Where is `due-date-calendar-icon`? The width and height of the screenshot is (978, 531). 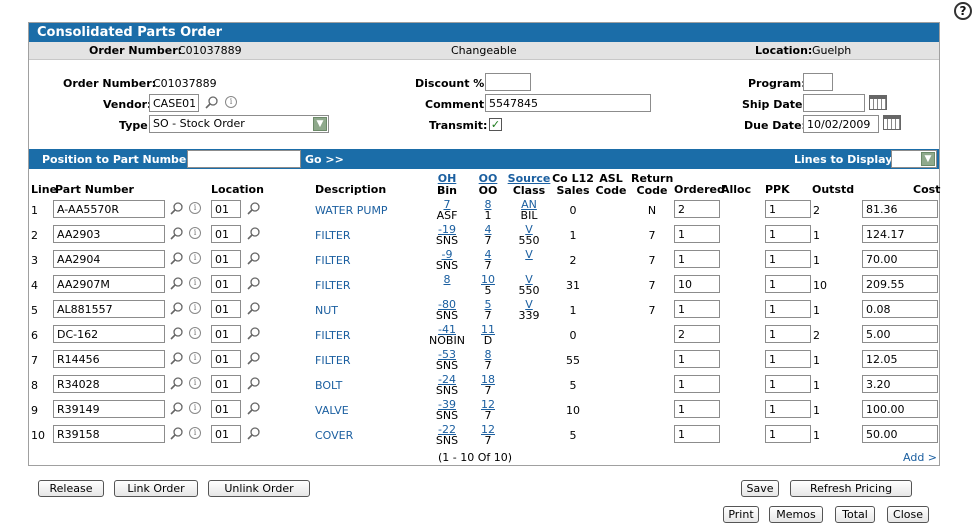 due-date-calendar-icon is located at coordinates (892, 122).